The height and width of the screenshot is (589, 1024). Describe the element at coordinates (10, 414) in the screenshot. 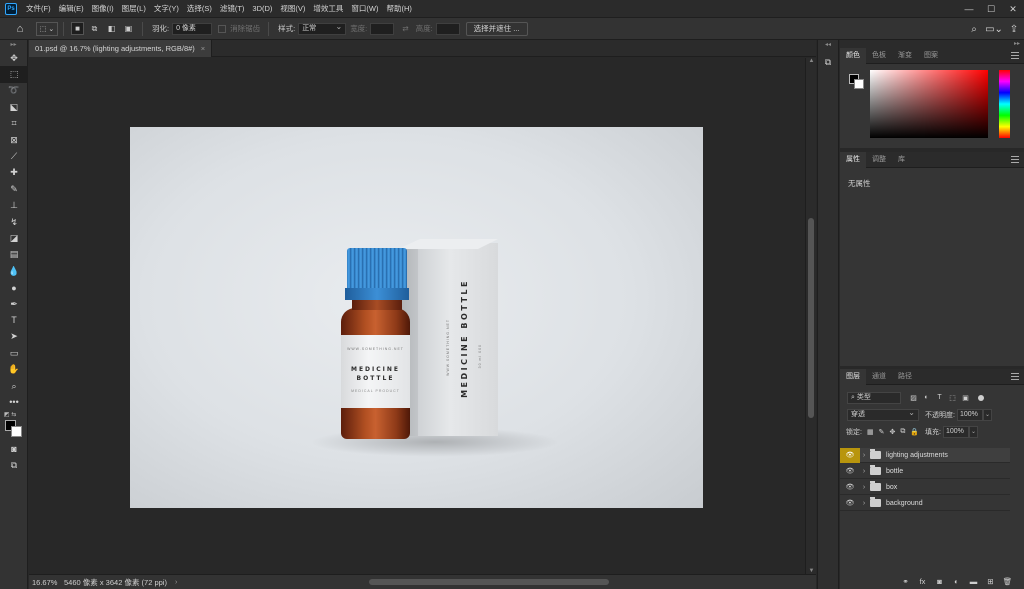

I see `default-colors-icon: ◩ ⇆` at that location.